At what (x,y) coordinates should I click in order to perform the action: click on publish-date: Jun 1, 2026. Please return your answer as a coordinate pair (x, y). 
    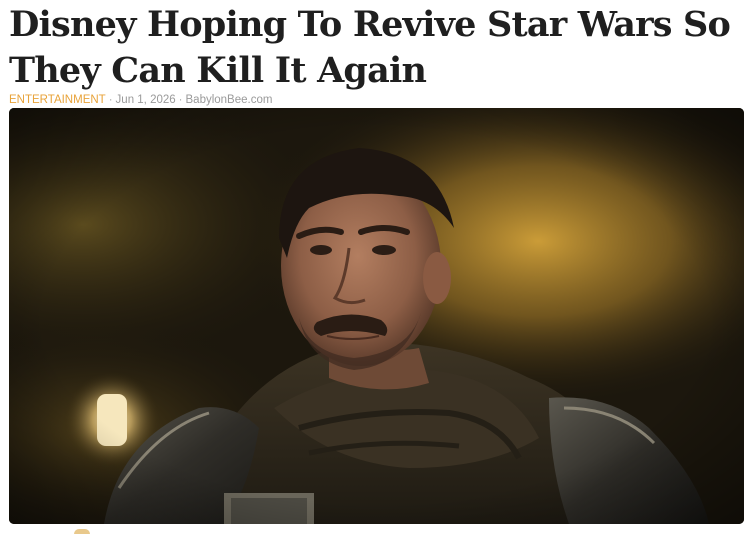
    Looking at the image, I should click on (145, 100).